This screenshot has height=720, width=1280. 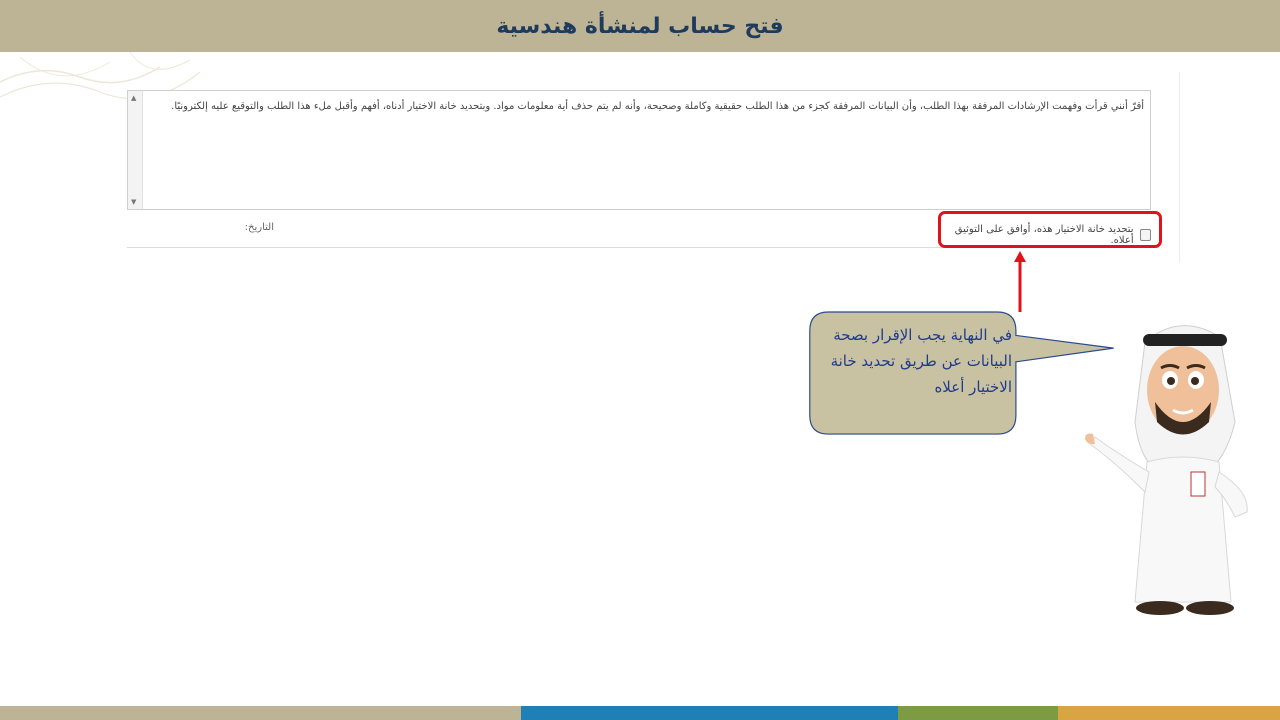 What do you see at coordinates (133, 98) in the screenshot?
I see `scroll-up-icon: ▲` at bounding box center [133, 98].